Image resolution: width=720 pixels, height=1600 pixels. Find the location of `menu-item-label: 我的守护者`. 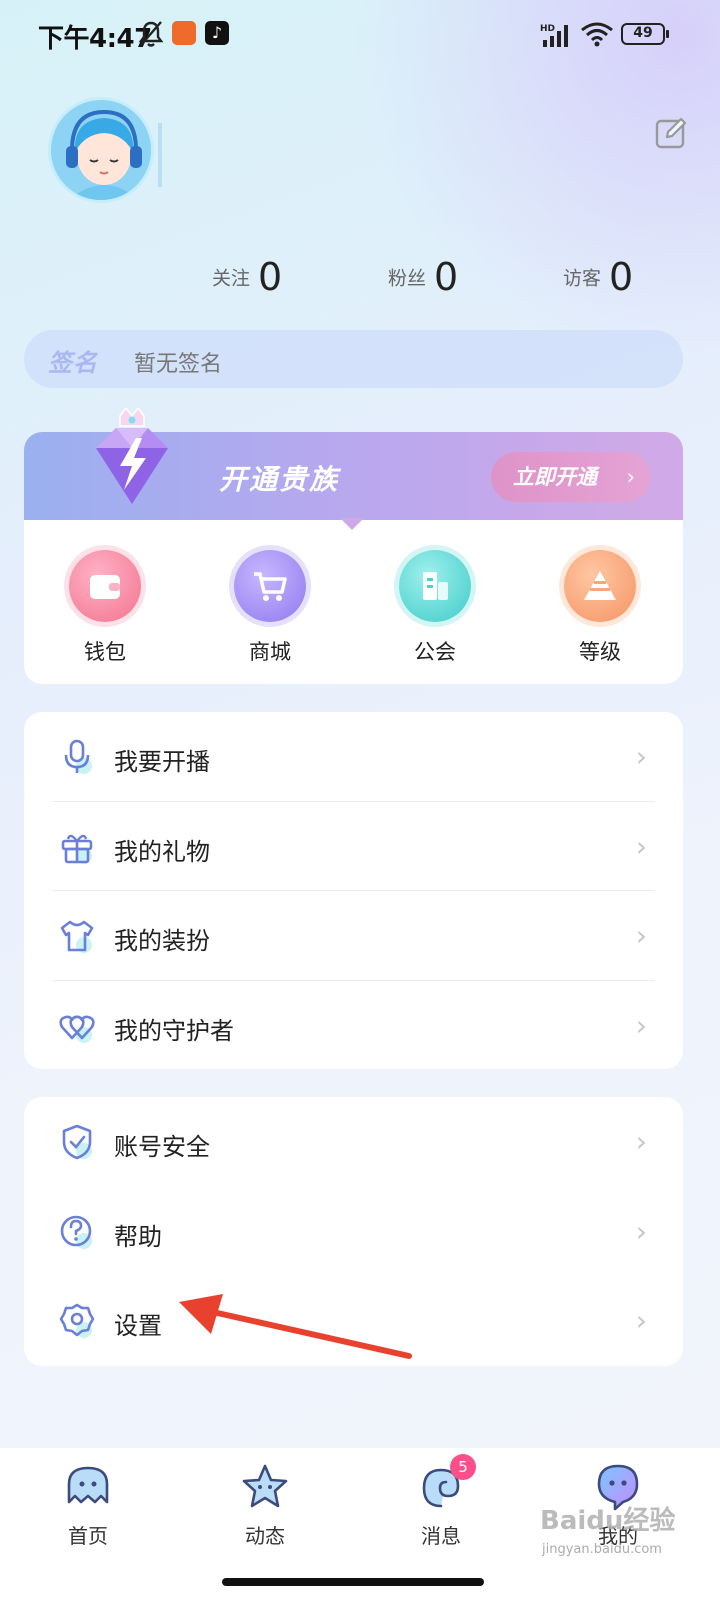

menu-item-label: 我的守护者 is located at coordinates (174, 1030).